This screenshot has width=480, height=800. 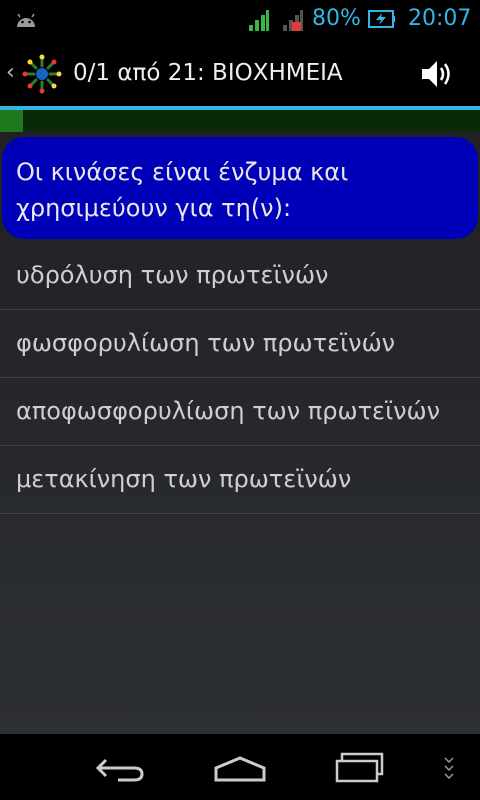 I want to click on app-logo-icon, so click(x=42, y=74).